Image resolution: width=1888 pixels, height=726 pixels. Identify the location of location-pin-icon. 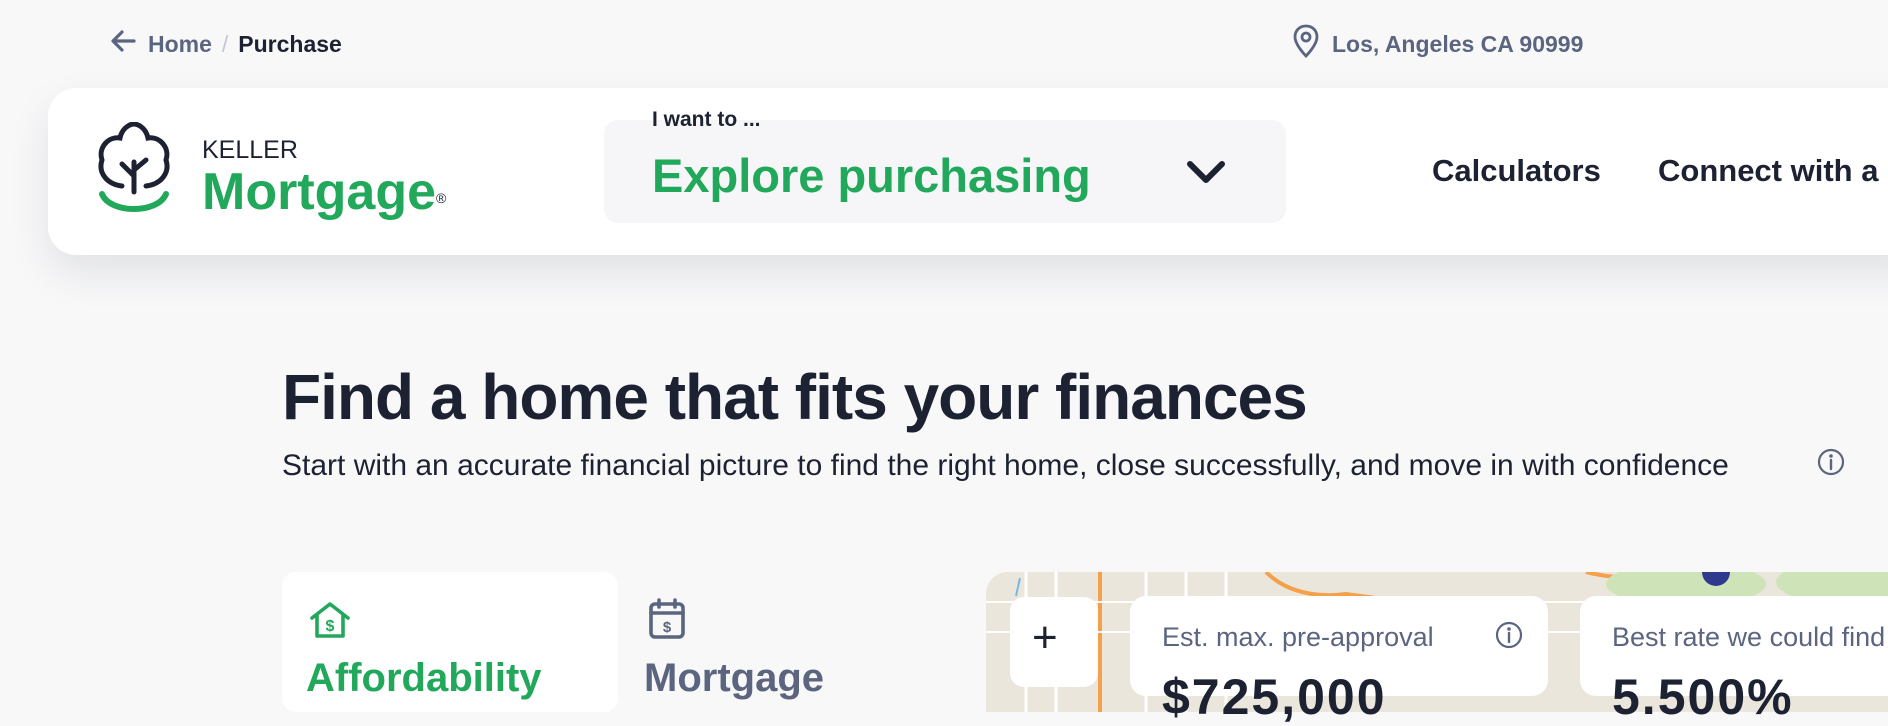
(1306, 44).